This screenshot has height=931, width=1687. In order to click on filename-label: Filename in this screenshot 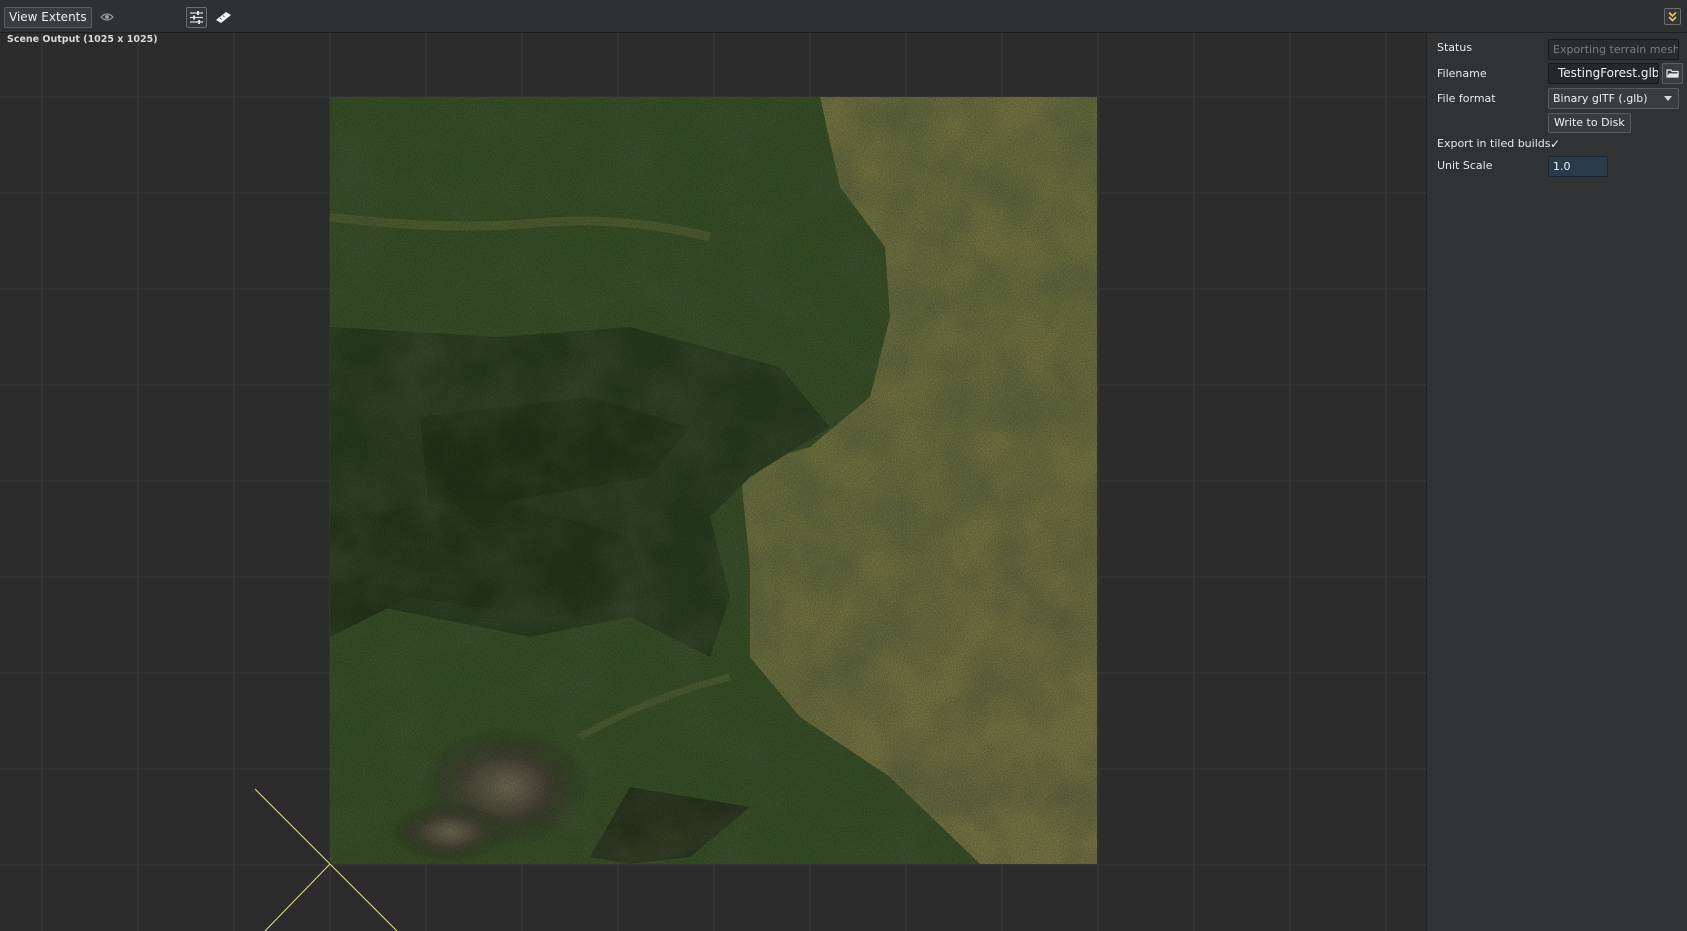, I will do `click(1462, 73)`.